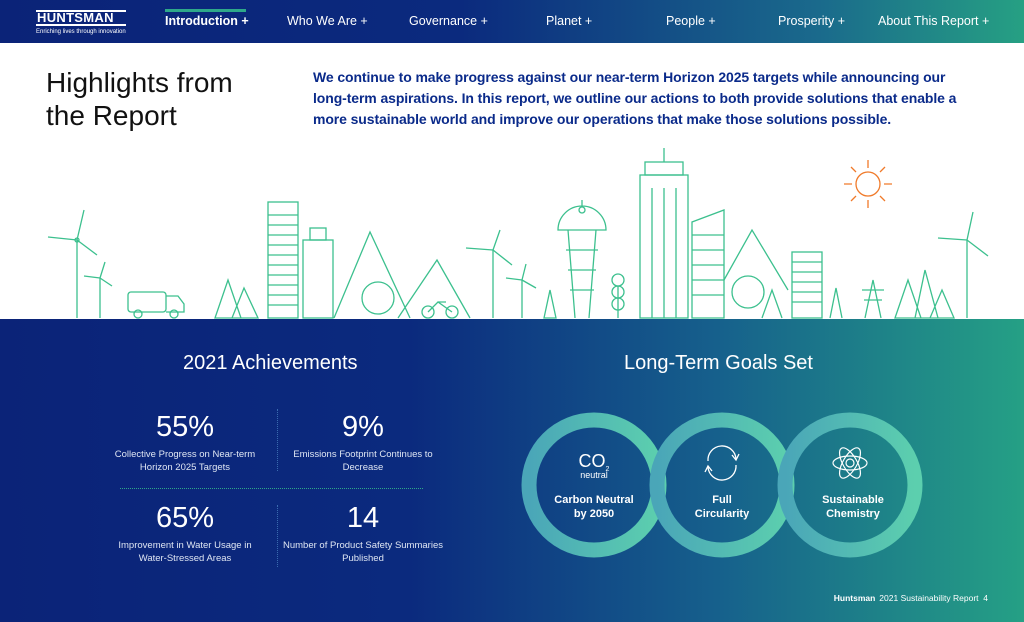 This screenshot has width=1024, height=622. What do you see at coordinates (327, 21) in the screenshot?
I see `nav-who-we-are: Who We Are +` at bounding box center [327, 21].